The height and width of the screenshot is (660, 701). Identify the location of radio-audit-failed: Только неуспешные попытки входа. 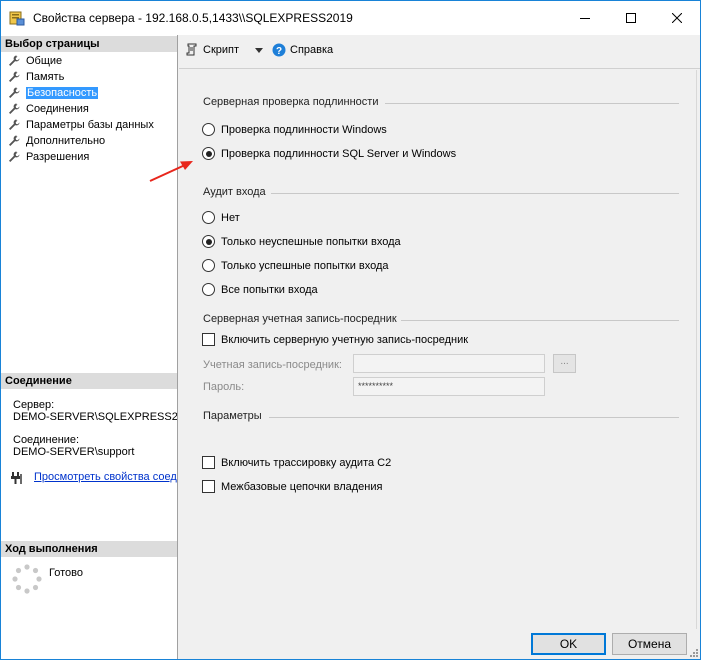
(301, 241).